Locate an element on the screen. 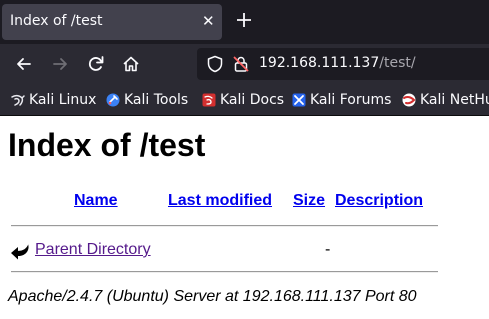 This screenshot has height=319, width=489. bookmark-label: Kali Tools is located at coordinates (156, 100).